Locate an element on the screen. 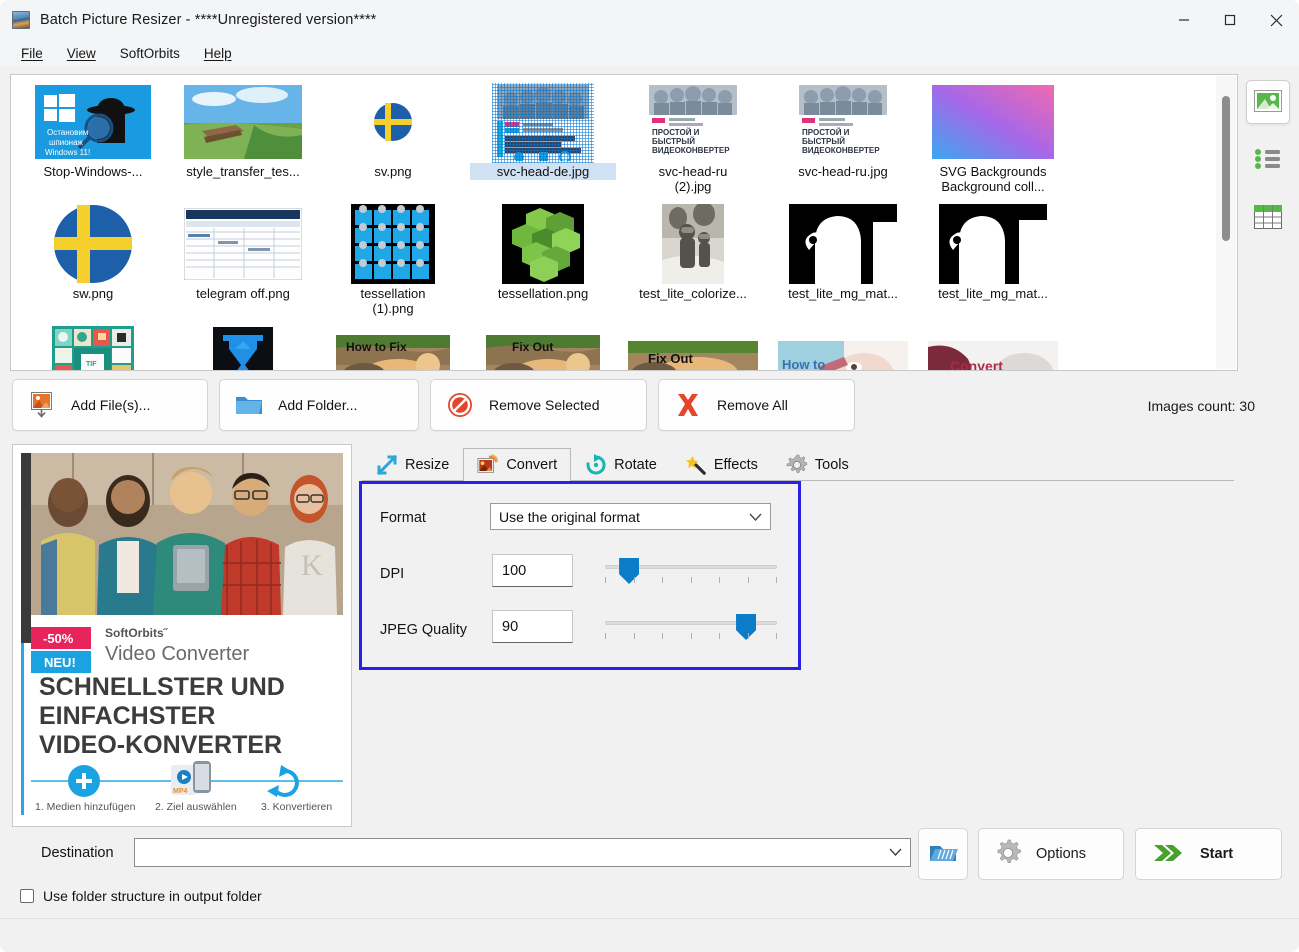 The image size is (1299, 952). remove-selected-button: Remove Selected is located at coordinates (538, 405).